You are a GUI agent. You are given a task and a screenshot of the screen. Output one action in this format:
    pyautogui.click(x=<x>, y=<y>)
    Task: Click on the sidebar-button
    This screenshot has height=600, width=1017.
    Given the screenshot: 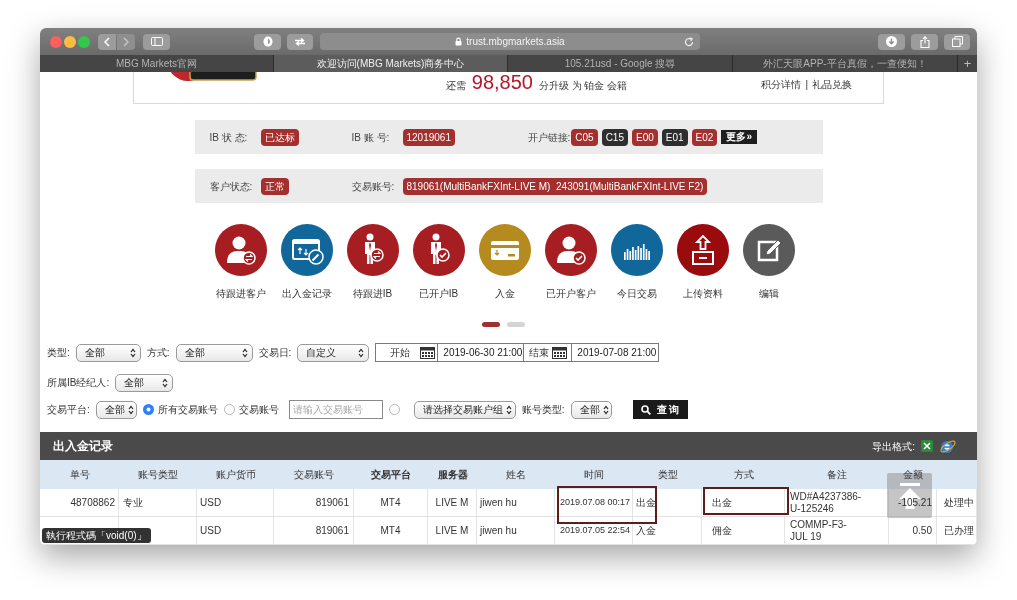 What is the action you would take?
    pyautogui.click(x=156, y=41)
    